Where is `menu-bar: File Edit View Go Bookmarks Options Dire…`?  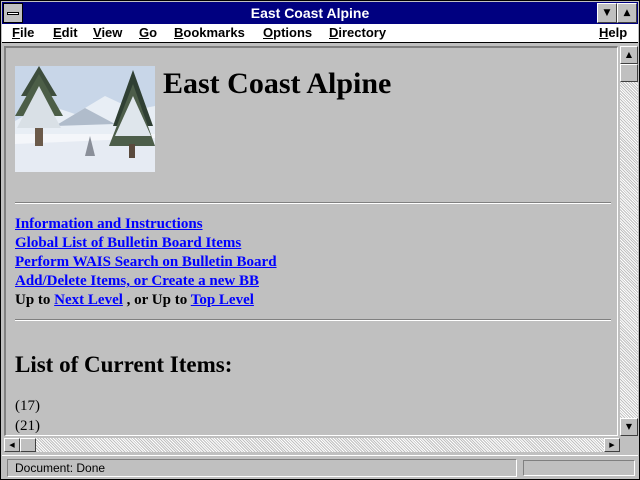
menu-bar: File Edit View Go Bookmarks Options Dire… is located at coordinates (320, 33).